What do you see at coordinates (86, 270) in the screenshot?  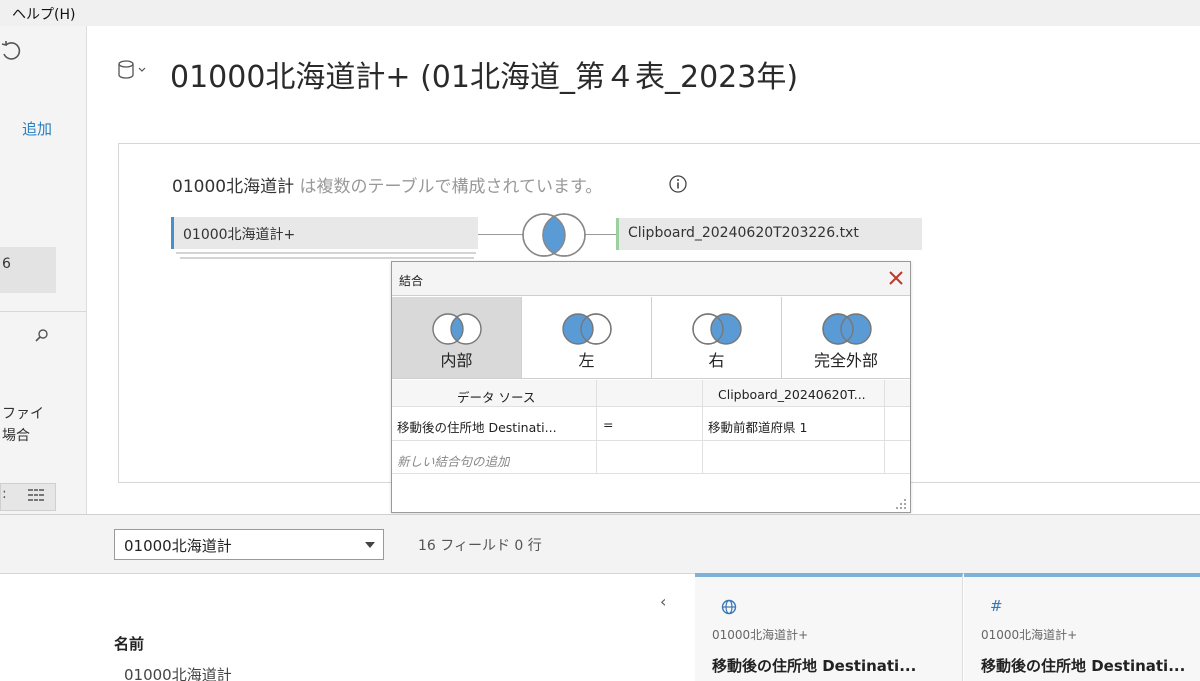 I see `left-panel-border` at bounding box center [86, 270].